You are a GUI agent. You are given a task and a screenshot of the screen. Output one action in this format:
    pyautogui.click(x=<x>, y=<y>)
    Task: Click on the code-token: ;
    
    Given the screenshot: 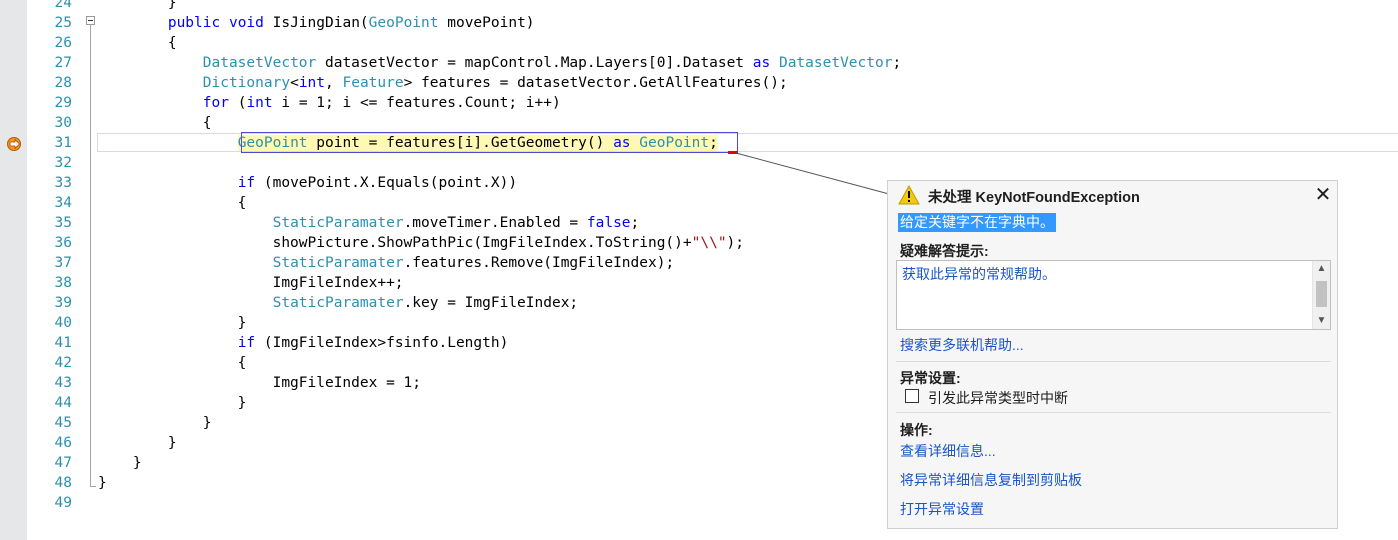 What is the action you would take?
    pyautogui.click(x=635, y=223)
    